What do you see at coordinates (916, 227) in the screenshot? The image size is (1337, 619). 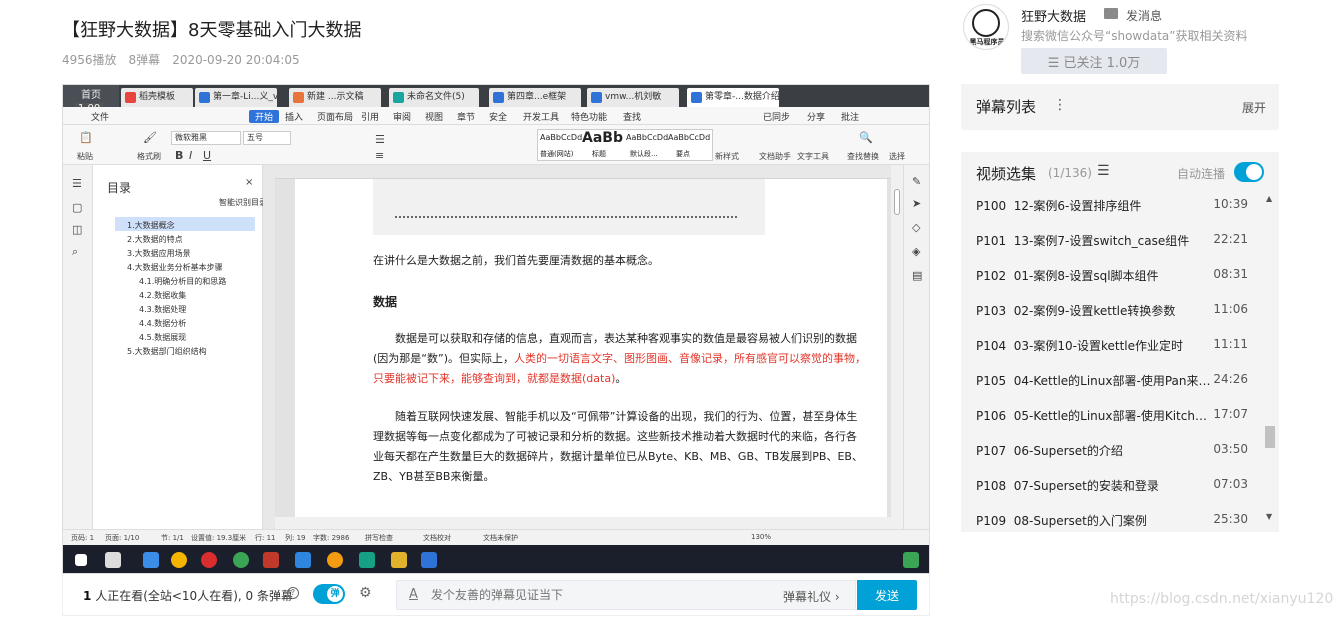 I see `shape-icon: ◇` at bounding box center [916, 227].